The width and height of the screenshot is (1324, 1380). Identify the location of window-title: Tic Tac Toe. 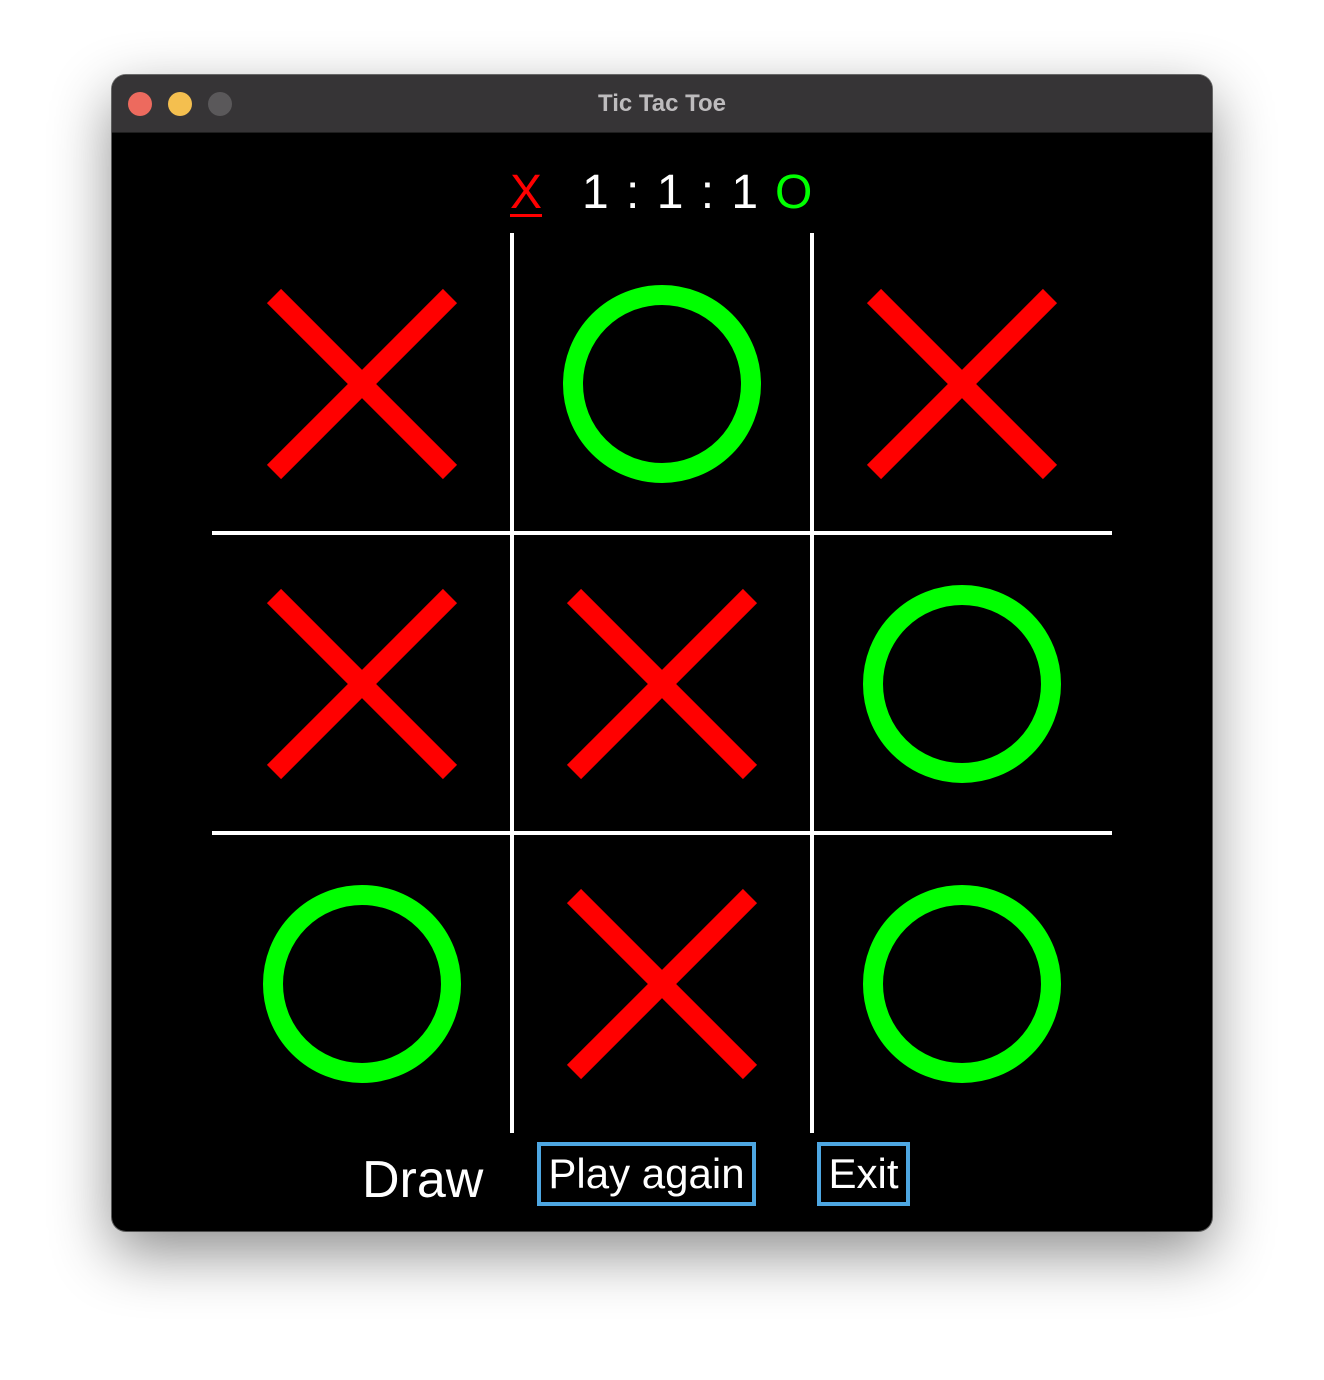
(662, 103).